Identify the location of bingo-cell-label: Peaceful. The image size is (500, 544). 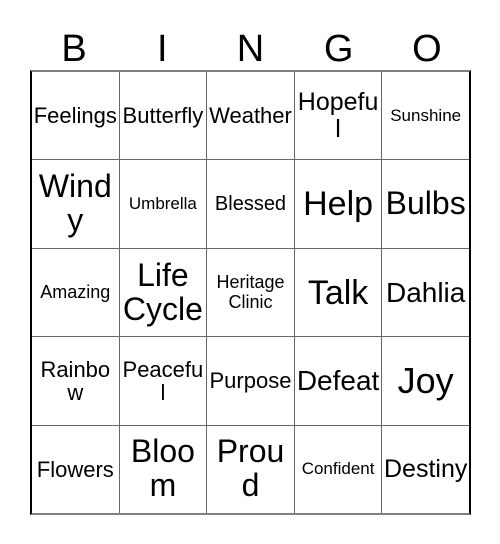
(163, 380).